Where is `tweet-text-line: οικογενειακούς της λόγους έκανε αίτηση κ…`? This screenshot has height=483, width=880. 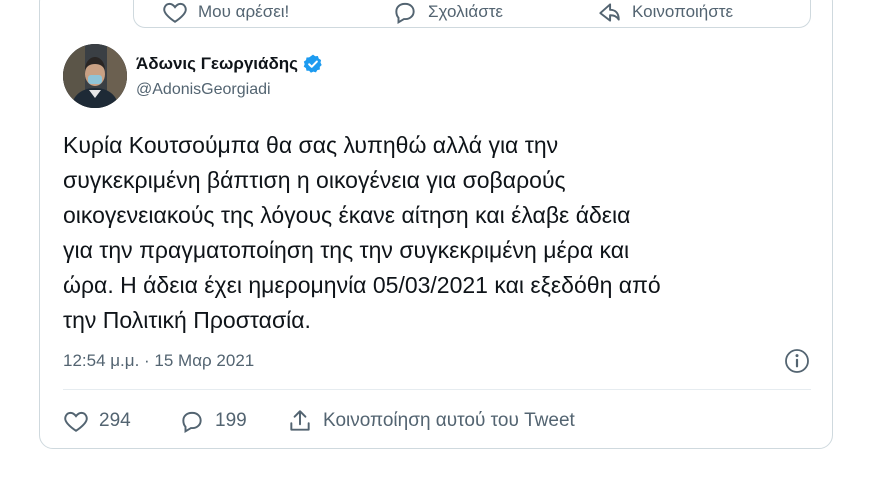
tweet-text-line: οικογενειακούς της λόγους έκανε αίτηση κ… is located at coordinates (347, 215).